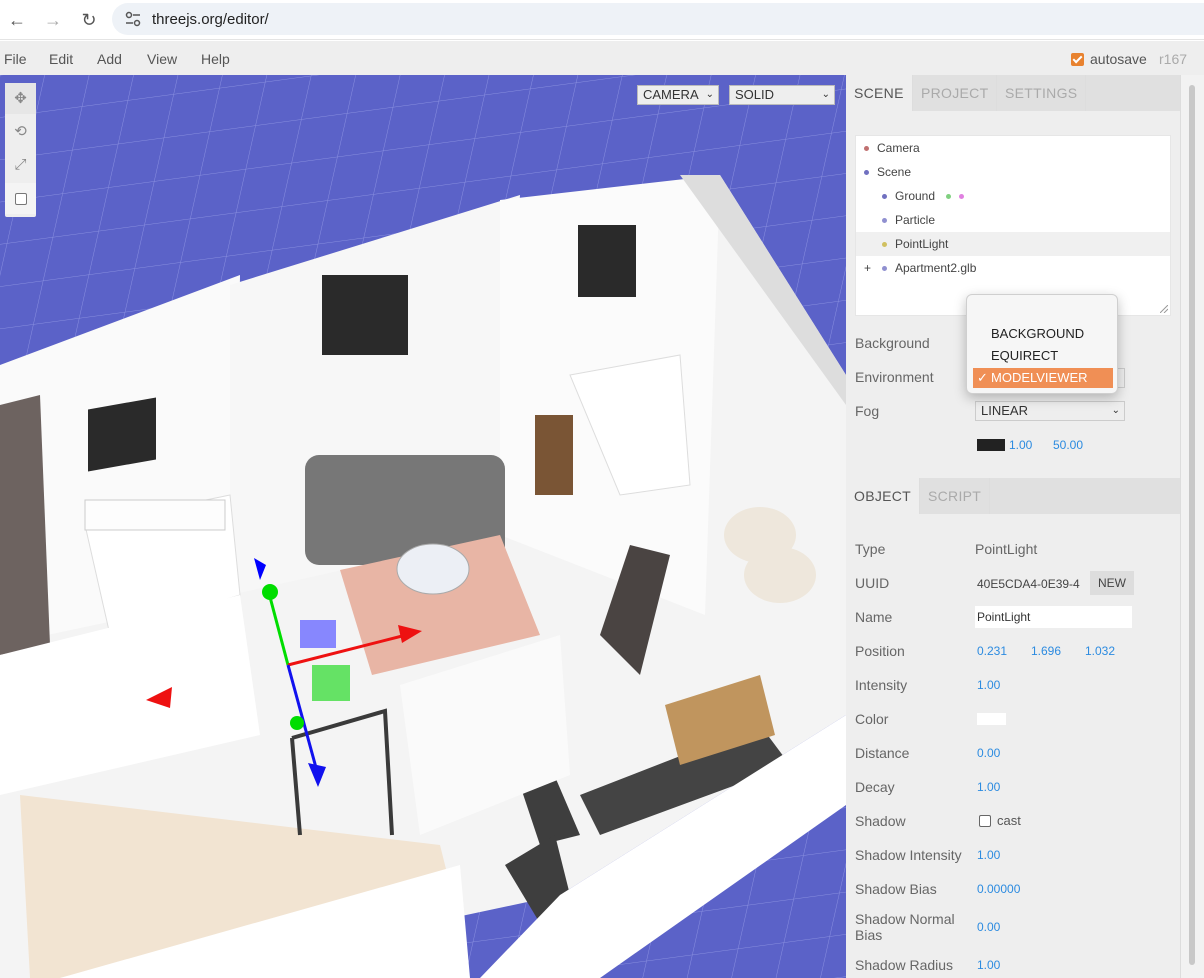 The image size is (1204, 978). I want to click on page-scrollbar, so click(1192, 526).